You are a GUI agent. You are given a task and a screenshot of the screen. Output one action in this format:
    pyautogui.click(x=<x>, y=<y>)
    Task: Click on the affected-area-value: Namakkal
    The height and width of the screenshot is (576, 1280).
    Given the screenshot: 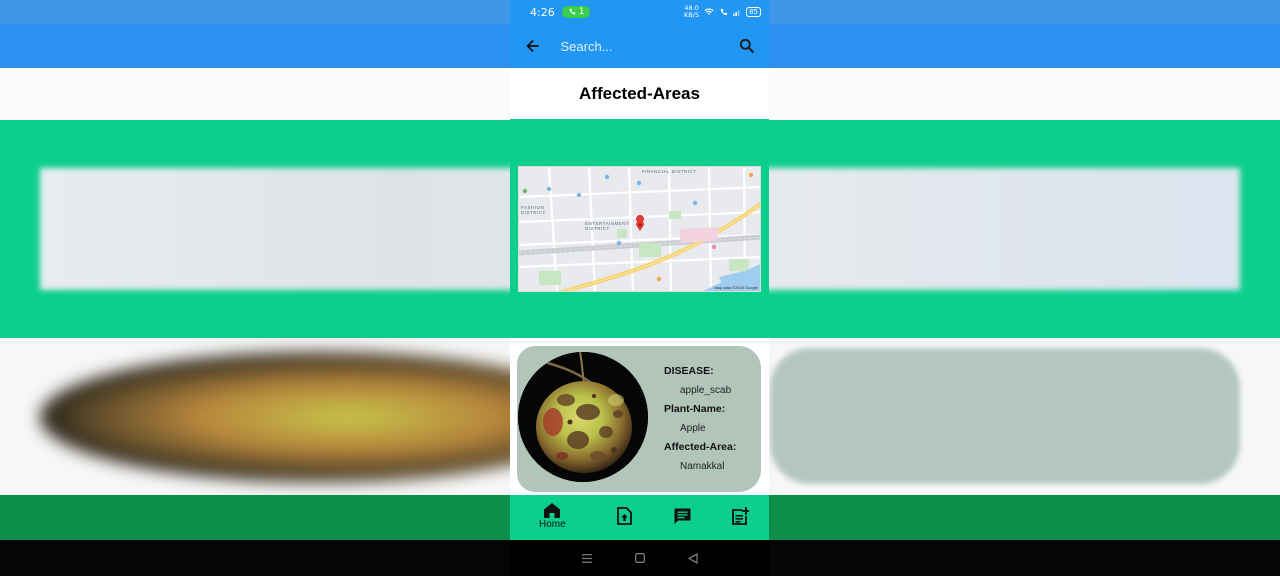 What is the action you would take?
    pyautogui.click(x=702, y=466)
    